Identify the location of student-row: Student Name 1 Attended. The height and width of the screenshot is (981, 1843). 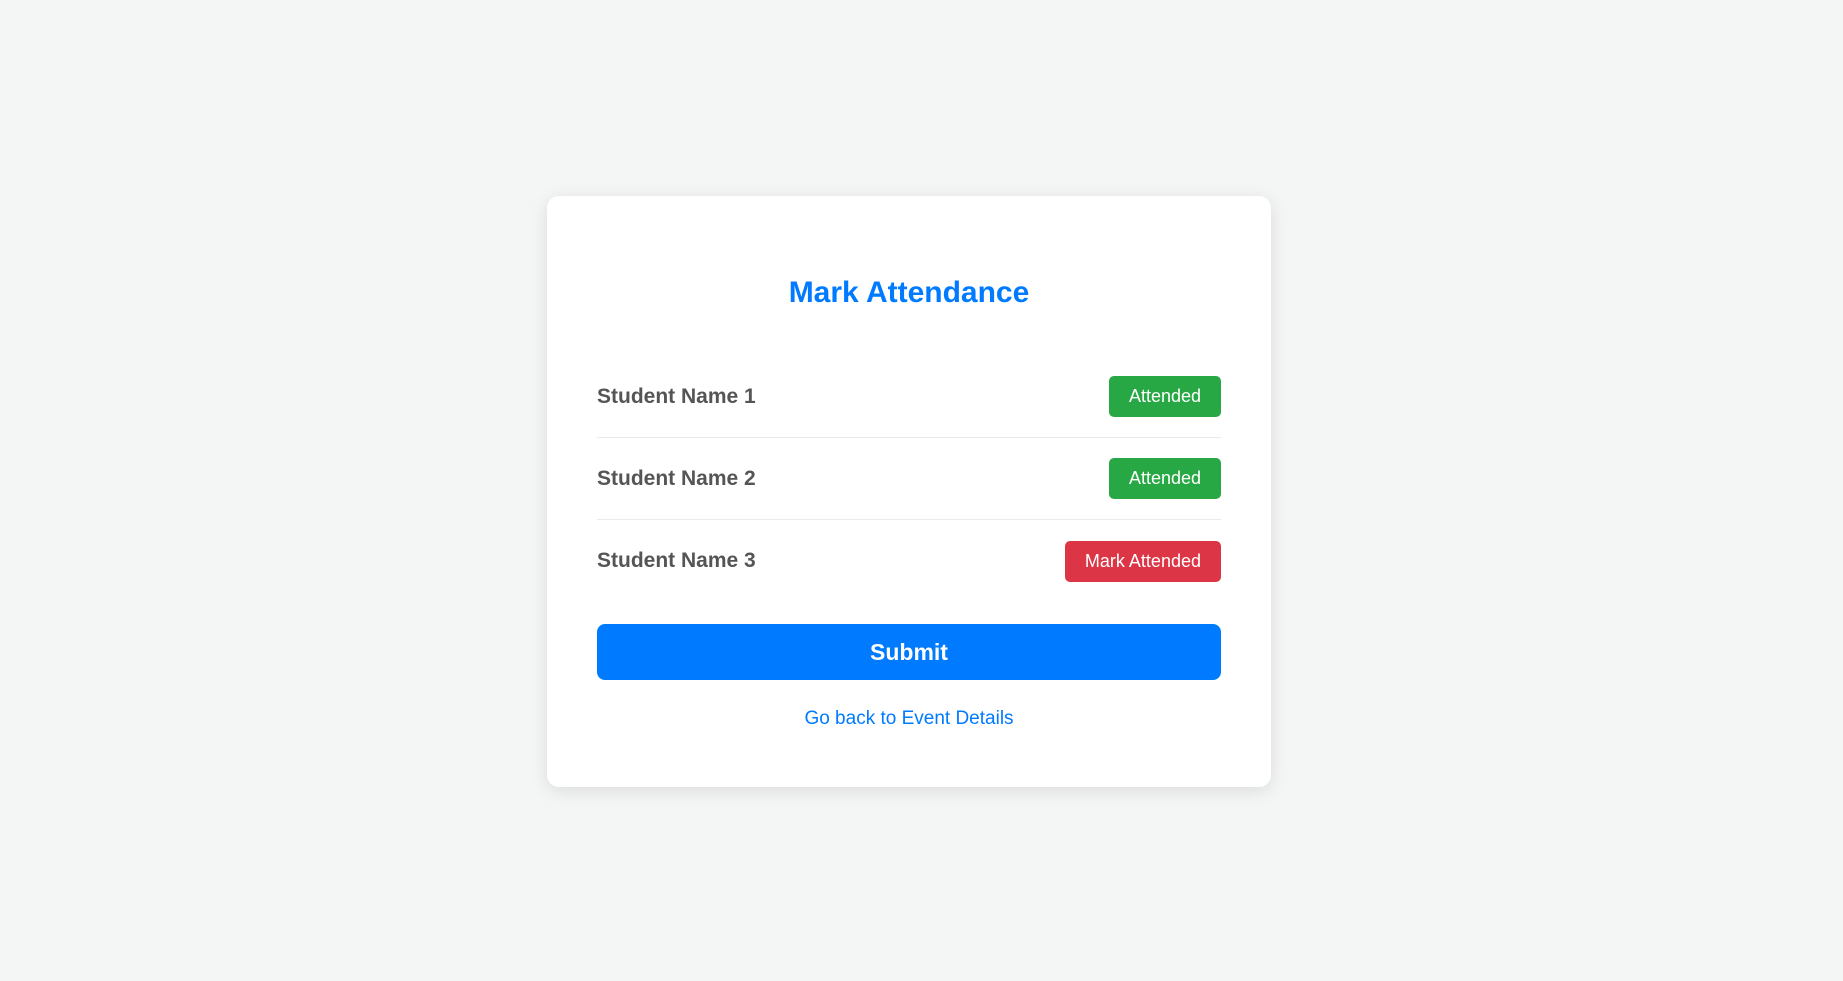
(909, 397).